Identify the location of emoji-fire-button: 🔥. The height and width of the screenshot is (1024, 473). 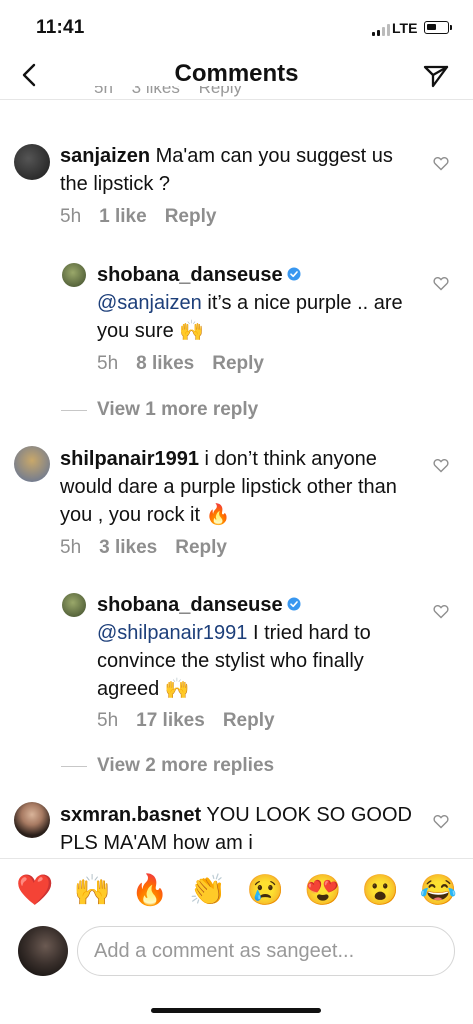
(149, 890).